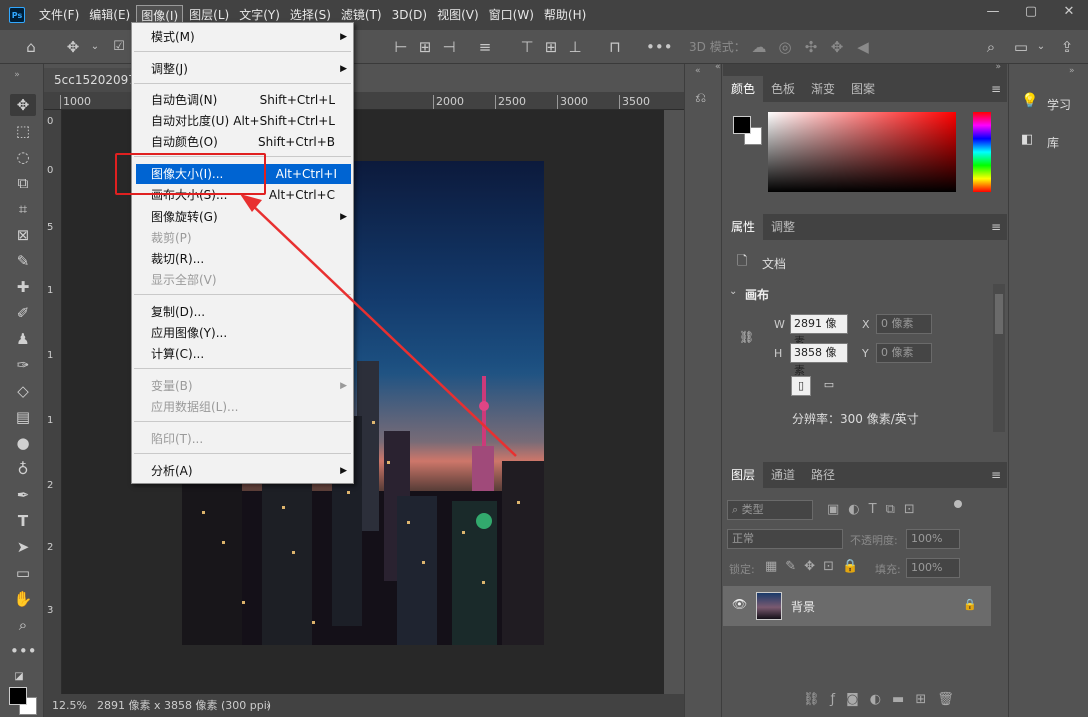 The width and height of the screenshot is (1088, 717). What do you see at coordinates (933, 539) in the screenshot?
I see `opacity-field: 100%` at bounding box center [933, 539].